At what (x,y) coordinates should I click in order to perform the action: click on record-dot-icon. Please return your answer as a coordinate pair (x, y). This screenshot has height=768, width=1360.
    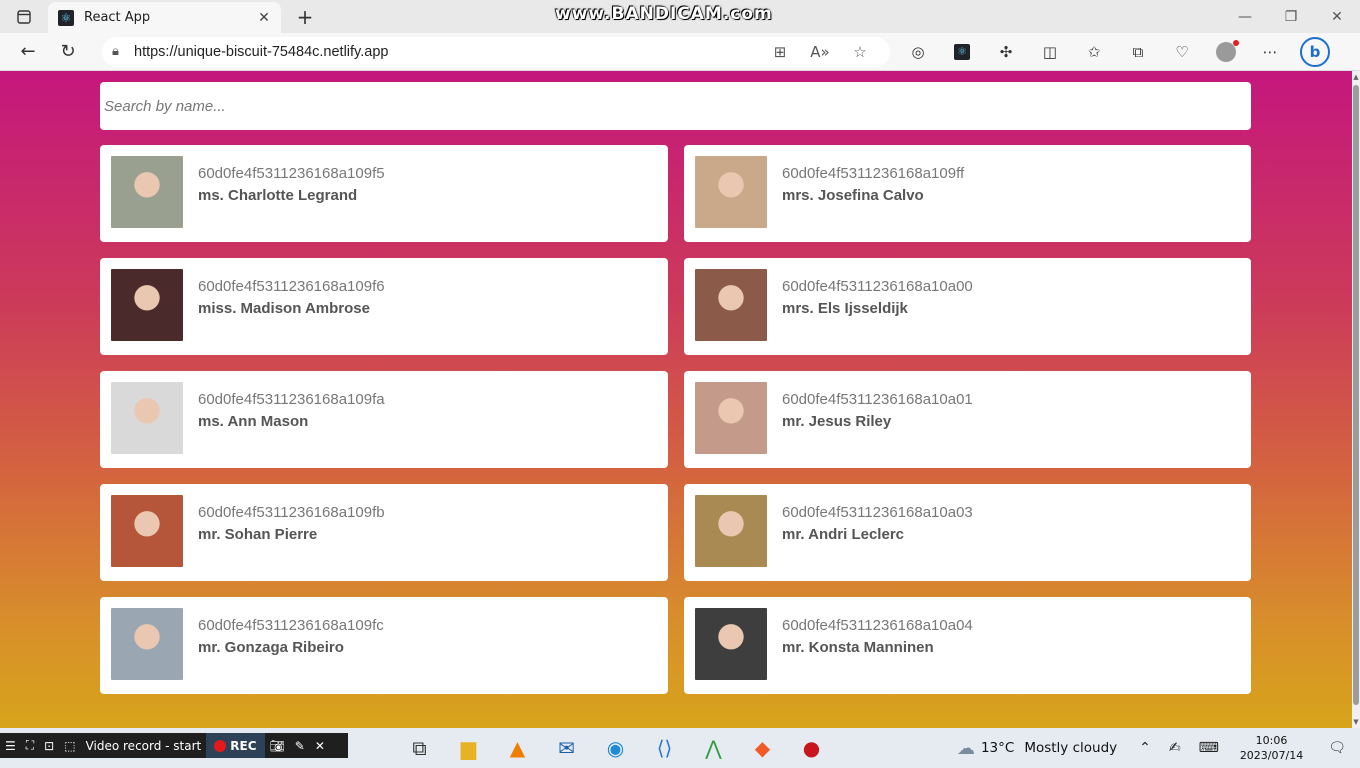
    Looking at the image, I should click on (220, 745).